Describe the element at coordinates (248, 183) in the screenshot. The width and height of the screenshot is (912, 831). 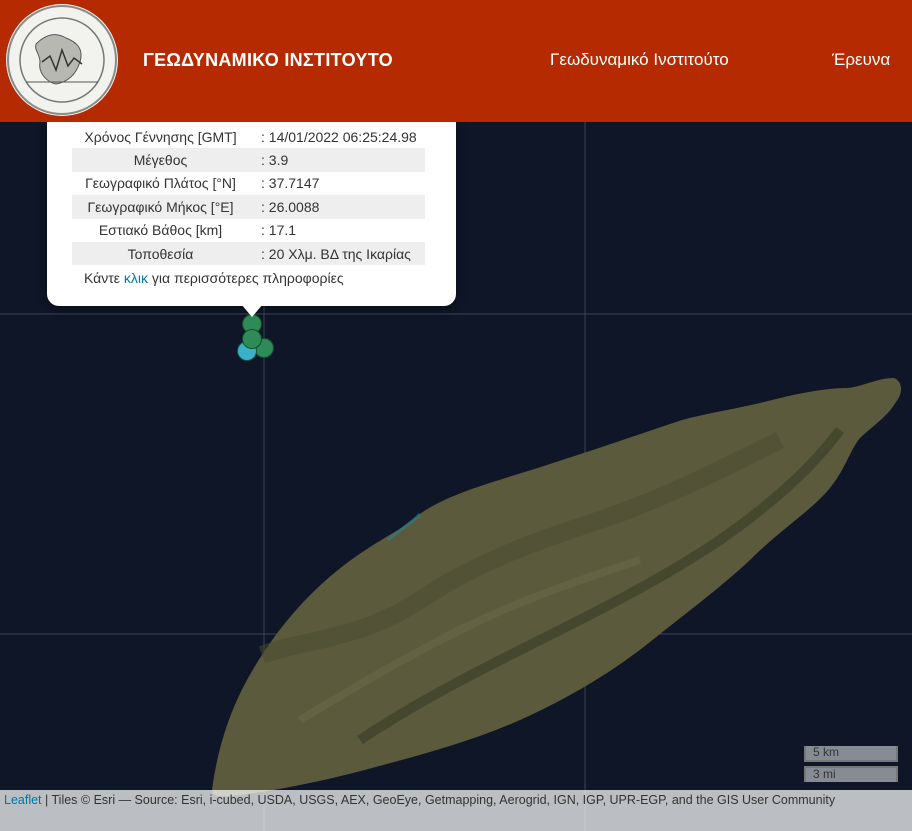
I see `detail-row-latitude: Γεωγραφικό Πλάτος [°N] : 37.7147` at that location.